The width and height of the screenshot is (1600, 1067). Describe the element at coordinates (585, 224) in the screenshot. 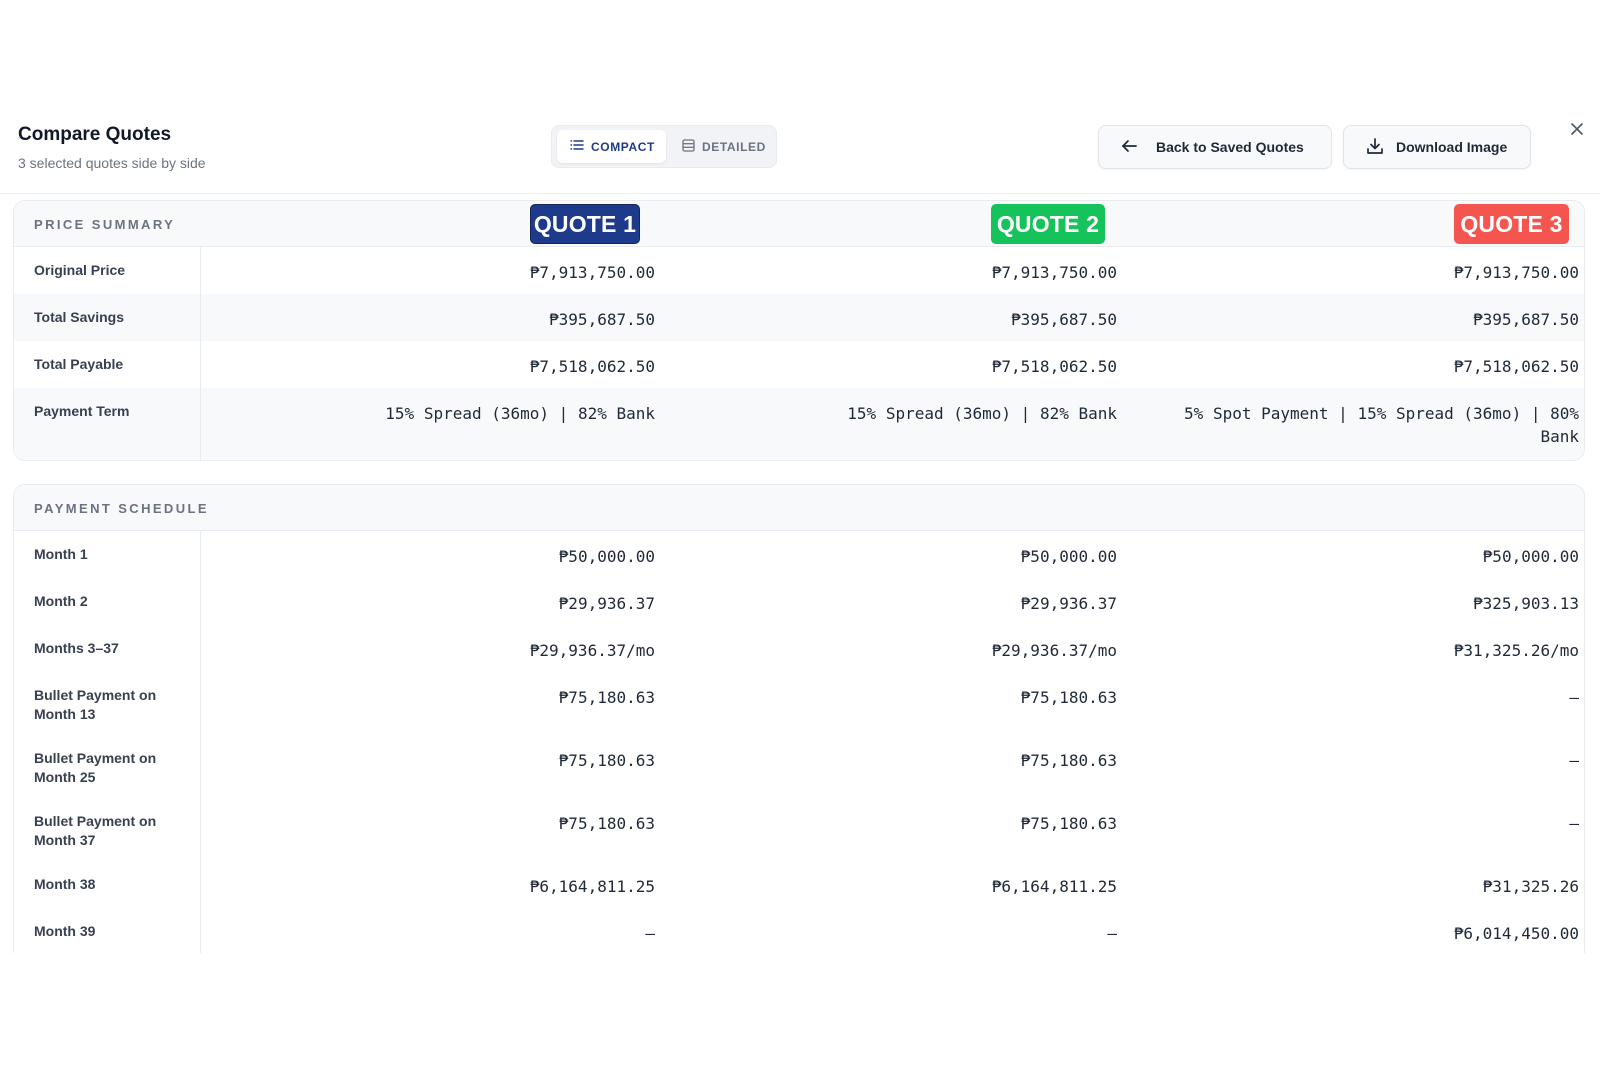

I see `quote-1-badge: QUOTE 1` at that location.